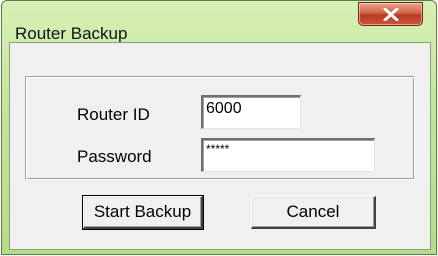 The width and height of the screenshot is (438, 256). I want to click on password-input: *****, so click(288, 155).